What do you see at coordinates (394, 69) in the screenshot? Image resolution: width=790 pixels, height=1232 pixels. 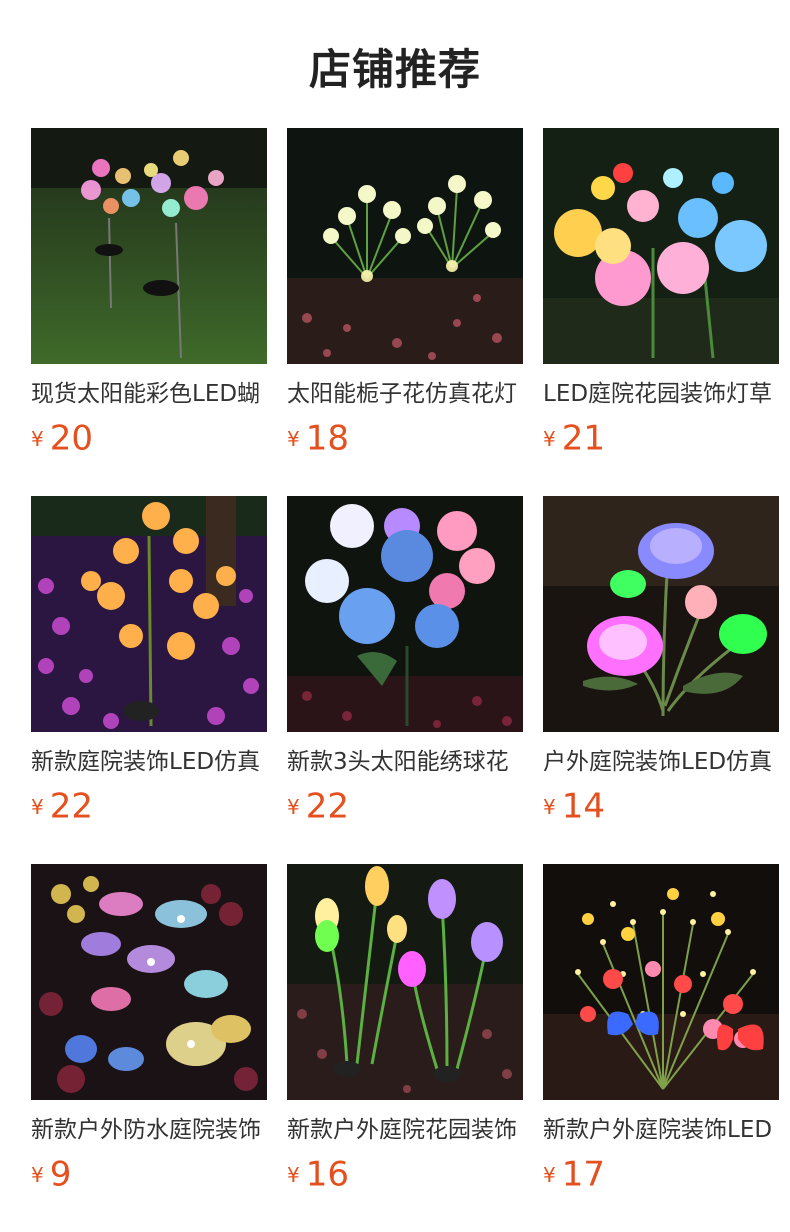 I see `page-title: 店铺推荐` at bounding box center [394, 69].